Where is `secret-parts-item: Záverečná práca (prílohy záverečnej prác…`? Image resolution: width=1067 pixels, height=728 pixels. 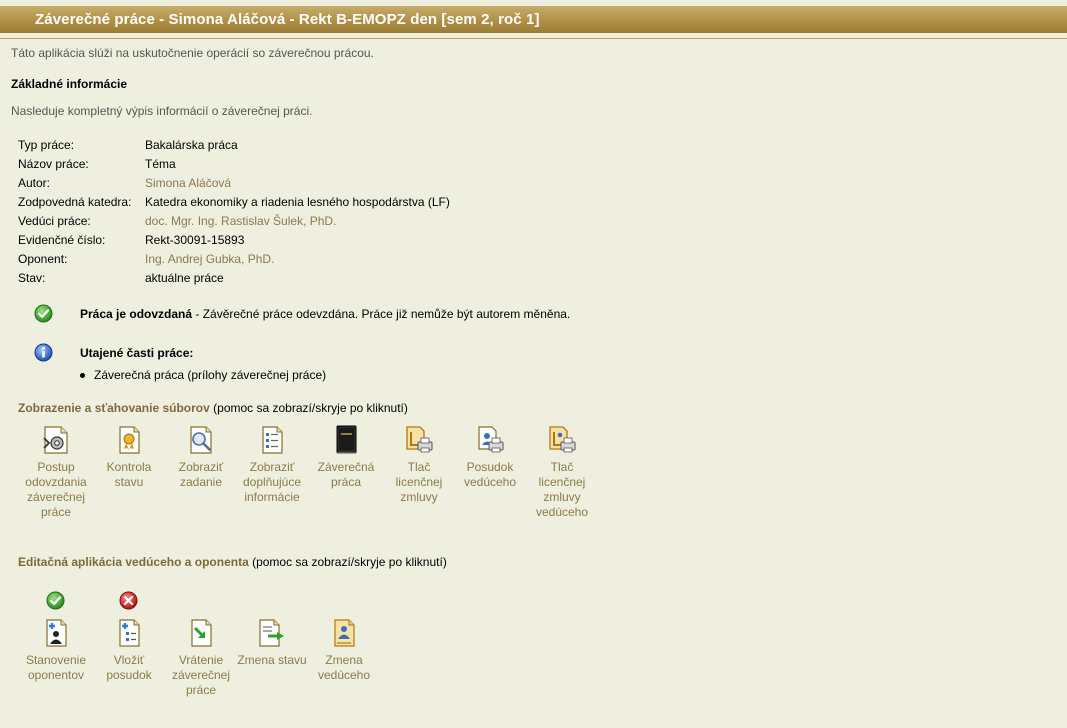
secret-parts-item: Záverečná práca (prílohy záverečnej prác… is located at coordinates (203, 375).